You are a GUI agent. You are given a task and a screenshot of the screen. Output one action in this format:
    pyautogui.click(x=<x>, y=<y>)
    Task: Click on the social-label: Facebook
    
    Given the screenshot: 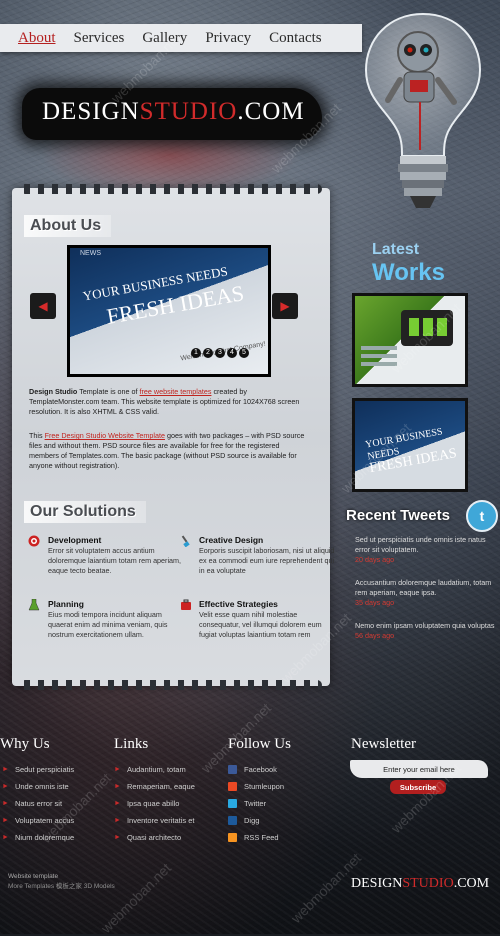 What is the action you would take?
    pyautogui.click(x=260, y=769)
    